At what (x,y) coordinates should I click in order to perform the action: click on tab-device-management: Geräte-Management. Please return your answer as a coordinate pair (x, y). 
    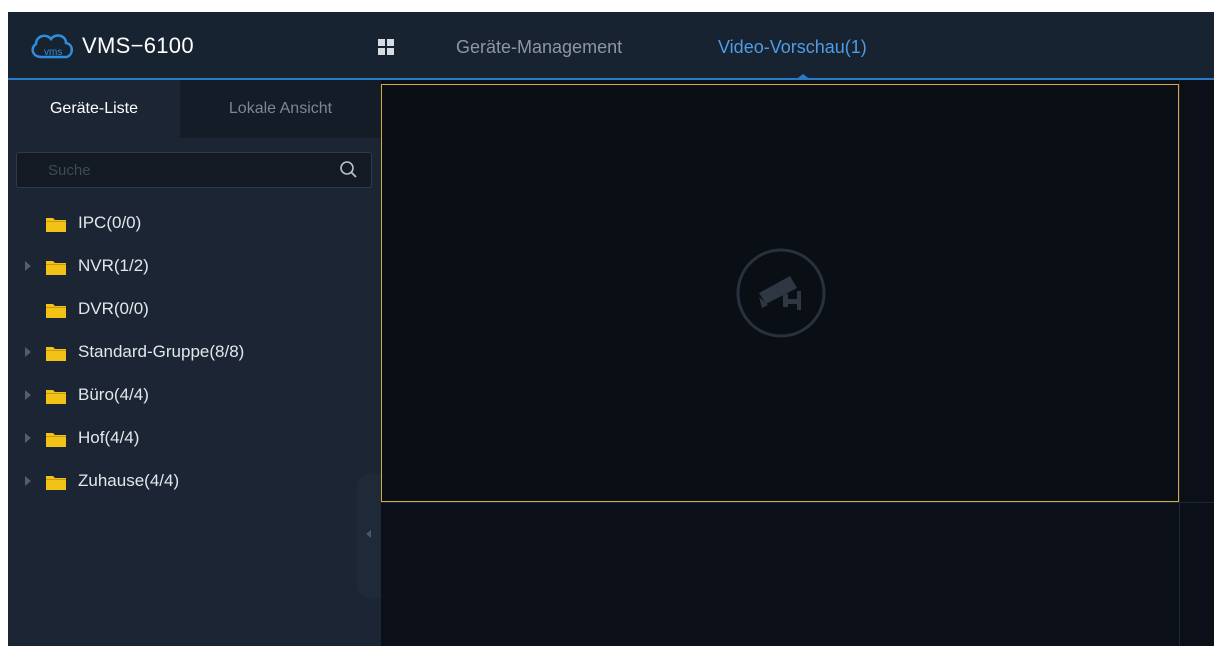
    Looking at the image, I should click on (539, 47).